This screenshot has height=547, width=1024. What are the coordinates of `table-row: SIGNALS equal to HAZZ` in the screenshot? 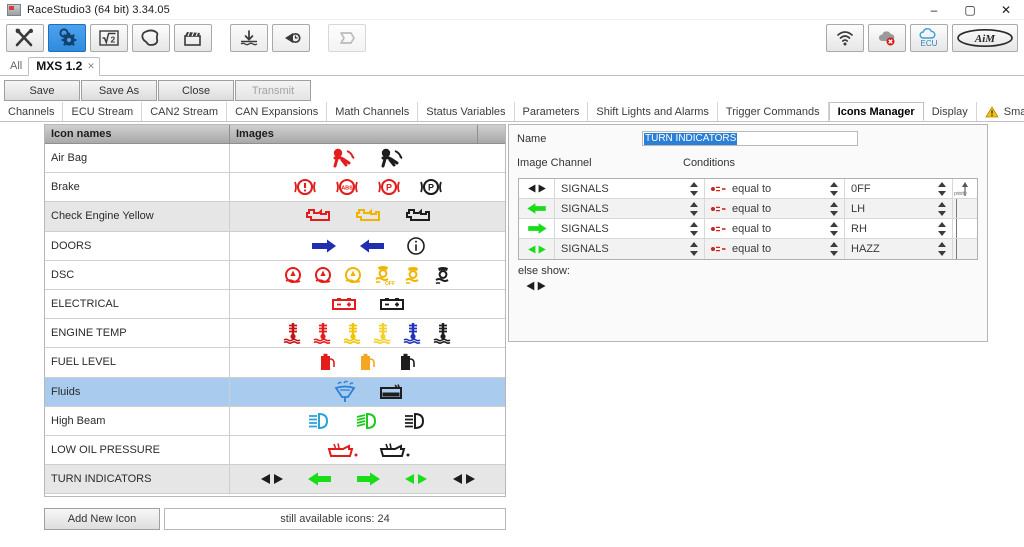 It's located at (748, 249).